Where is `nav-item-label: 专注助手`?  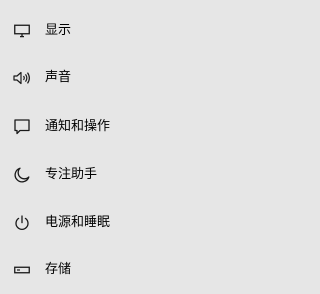
nav-item-label: 专注助手 is located at coordinates (71, 174).